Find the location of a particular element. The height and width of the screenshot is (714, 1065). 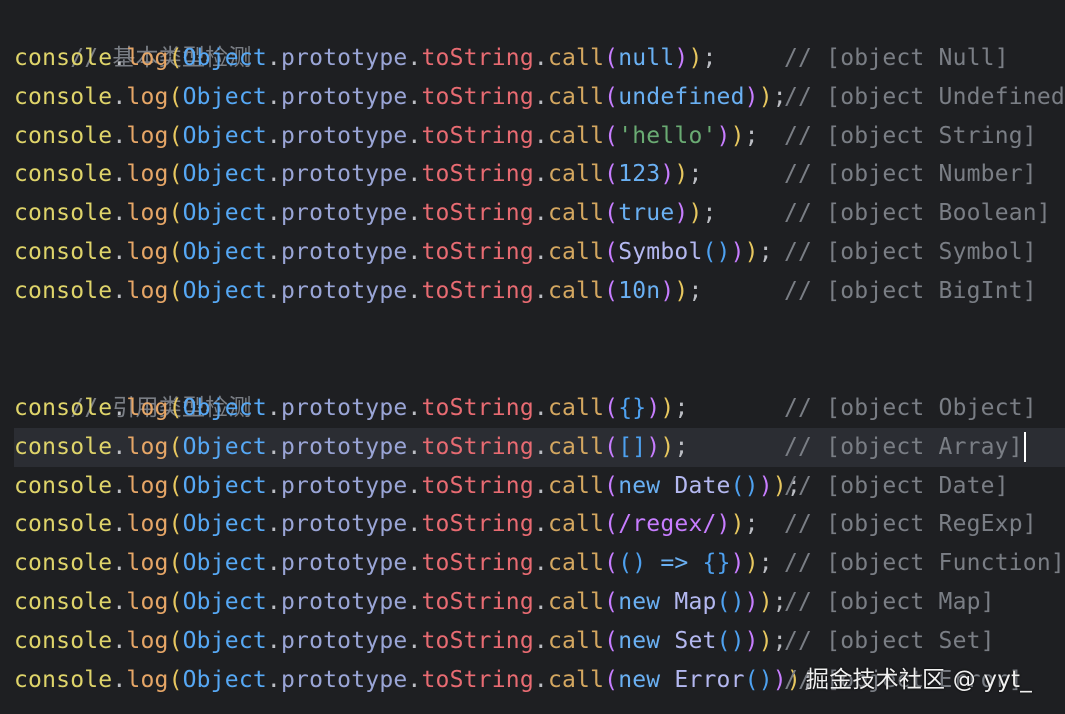

result-comment: // [object Symbol] is located at coordinates (910, 252).